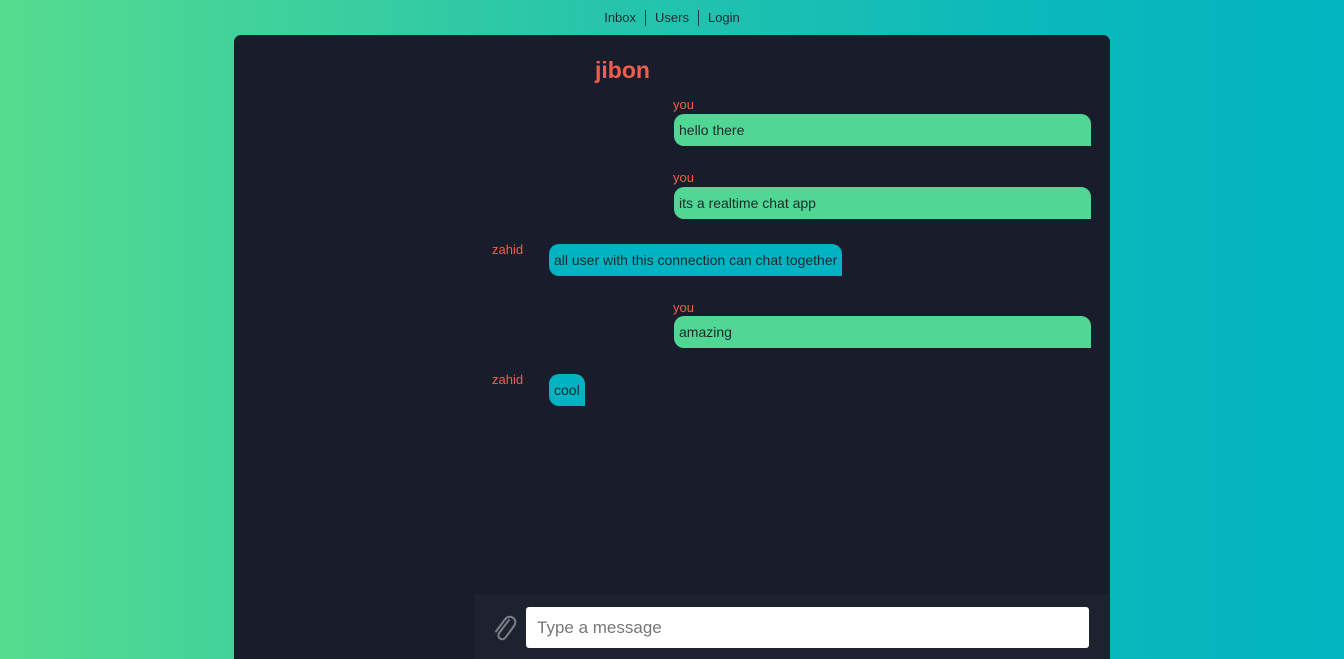 The height and width of the screenshot is (659, 1344). What do you see at coordinates (622, 70) in the screenshot?
I see `chat-title: jibon` at bounding box center [622, 70].